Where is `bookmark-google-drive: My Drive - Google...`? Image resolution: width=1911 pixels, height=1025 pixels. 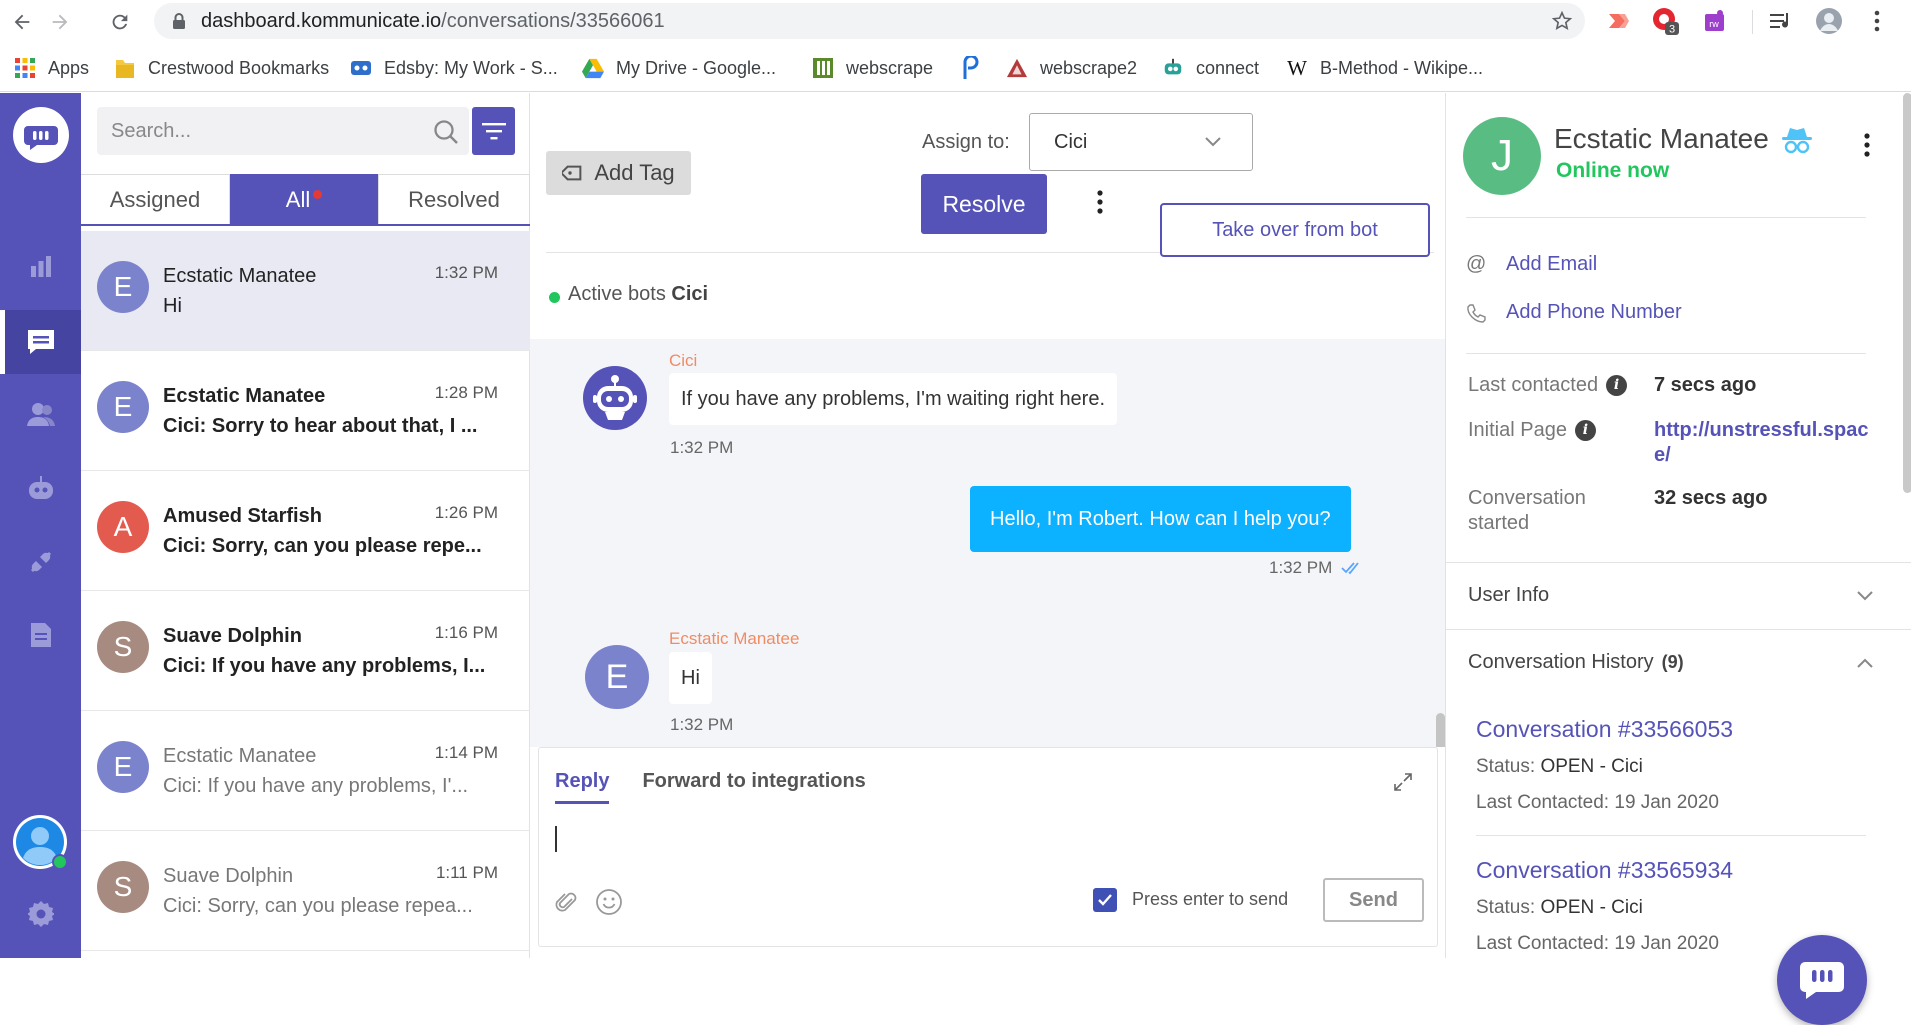
bookmark-google-drive: My Drive - Google... is located at coordinates (679, 68).